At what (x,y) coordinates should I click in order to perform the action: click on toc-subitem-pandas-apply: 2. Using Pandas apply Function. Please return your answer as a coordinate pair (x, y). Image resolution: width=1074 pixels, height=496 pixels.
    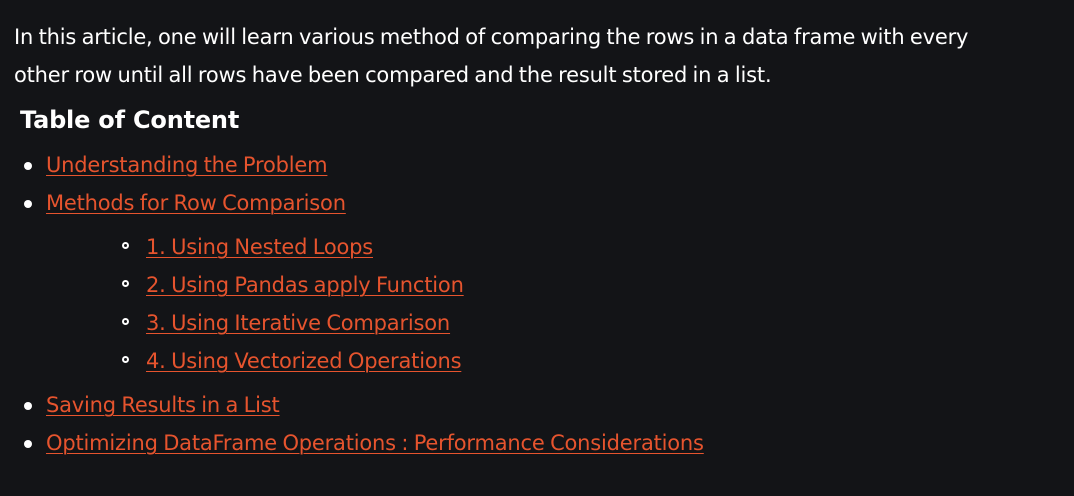
    Looking at the image, I should click on (589, 285).